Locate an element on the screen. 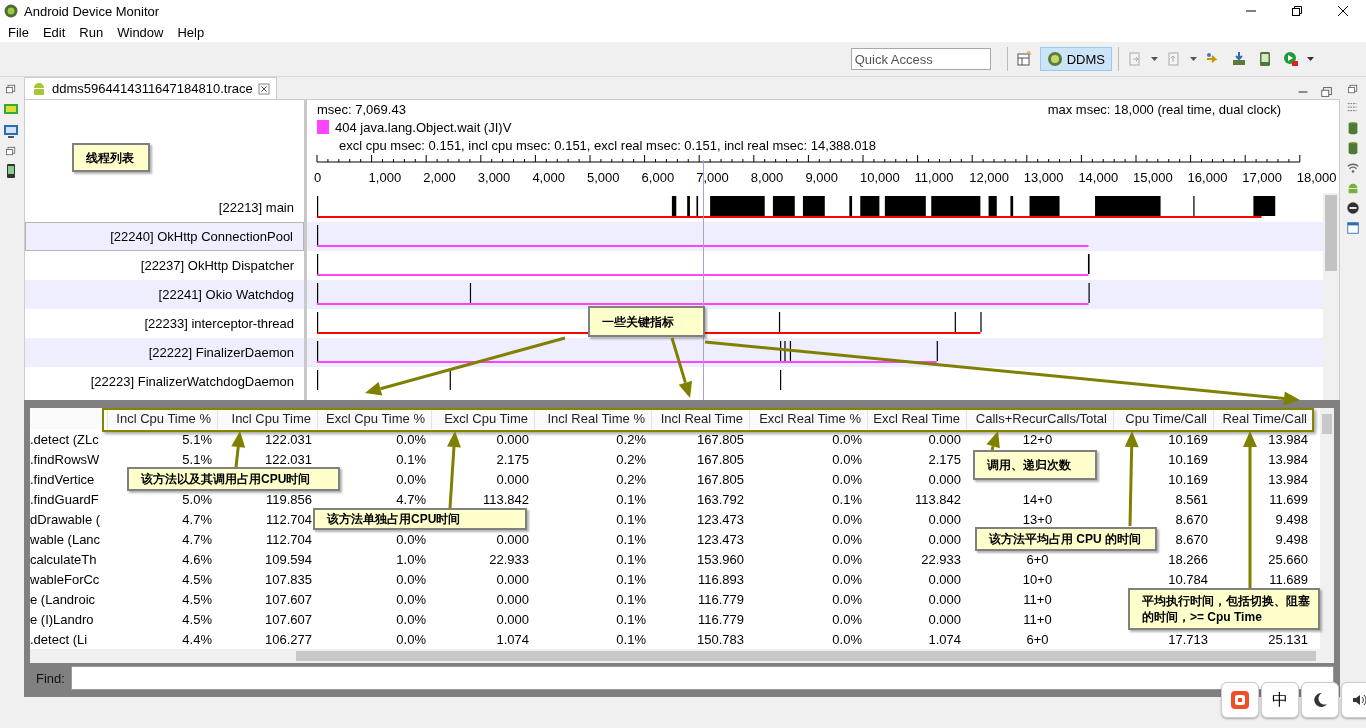 Image resolution: width=1366 pixels, height=728 pixels. tick-label: 15,000 is located at coordinates (1153, 177).